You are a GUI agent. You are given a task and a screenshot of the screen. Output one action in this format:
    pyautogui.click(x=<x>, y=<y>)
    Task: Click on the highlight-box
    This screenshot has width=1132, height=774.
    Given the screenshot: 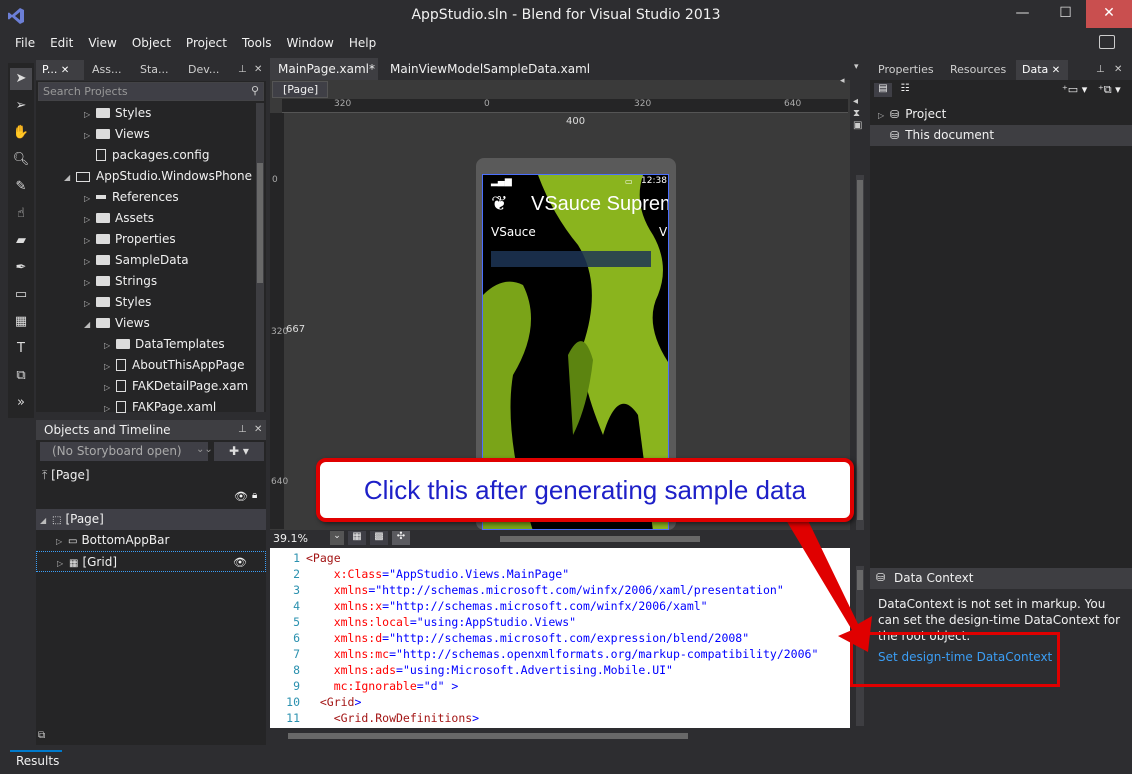 What is the action you would take?
    pyautogui.click(x=955, y=659)
    